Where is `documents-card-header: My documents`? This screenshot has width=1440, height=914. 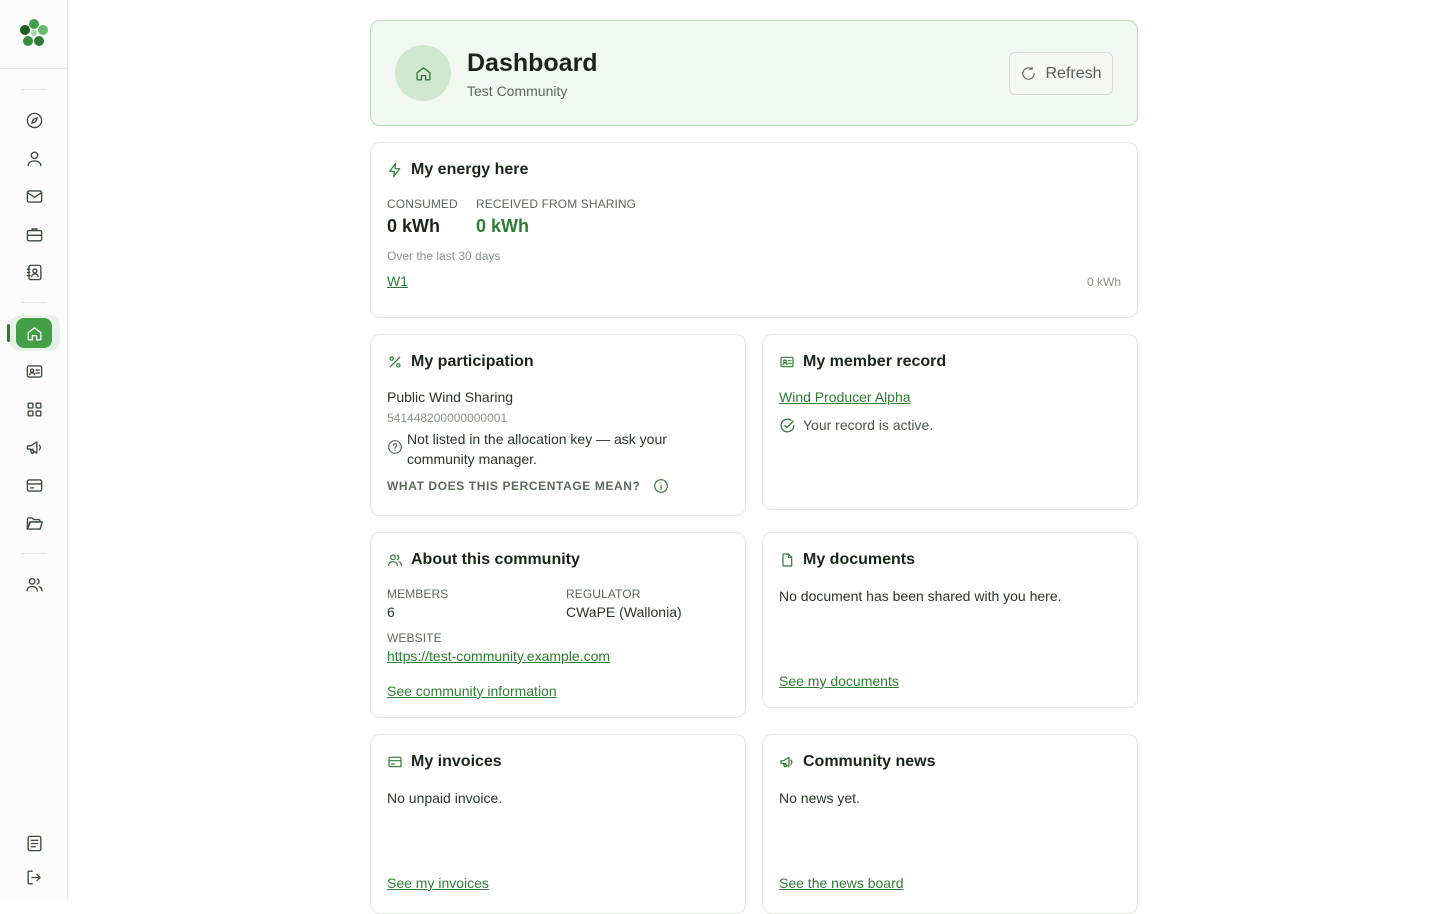 documents-card-header: My documents is located at coordinates (847, 560).